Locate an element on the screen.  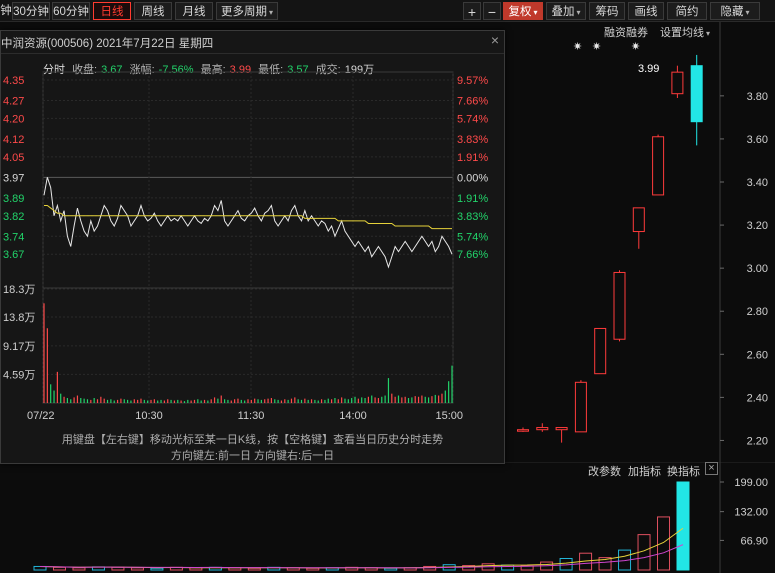
intraday-avg-line is located at coordinates (248, 217).